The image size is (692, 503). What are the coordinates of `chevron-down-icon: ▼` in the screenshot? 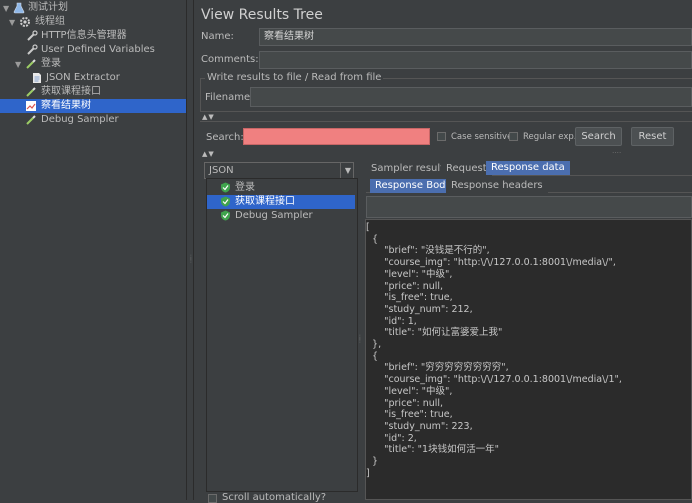 It's located at (347, 170).